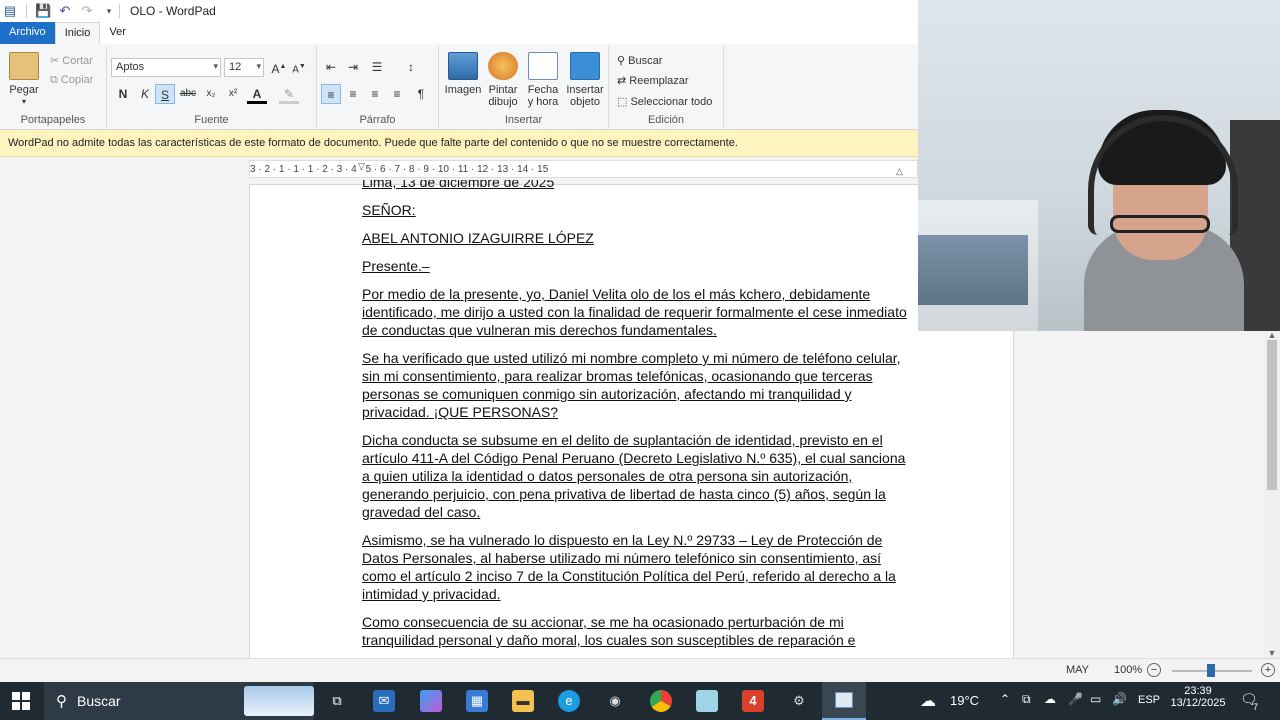 The image size is (1280, 720). What do you see at coordinates (1075, 699) in the screenshot?
I see `microphone-icon: 🎤` at bounding box center [1075, 699].